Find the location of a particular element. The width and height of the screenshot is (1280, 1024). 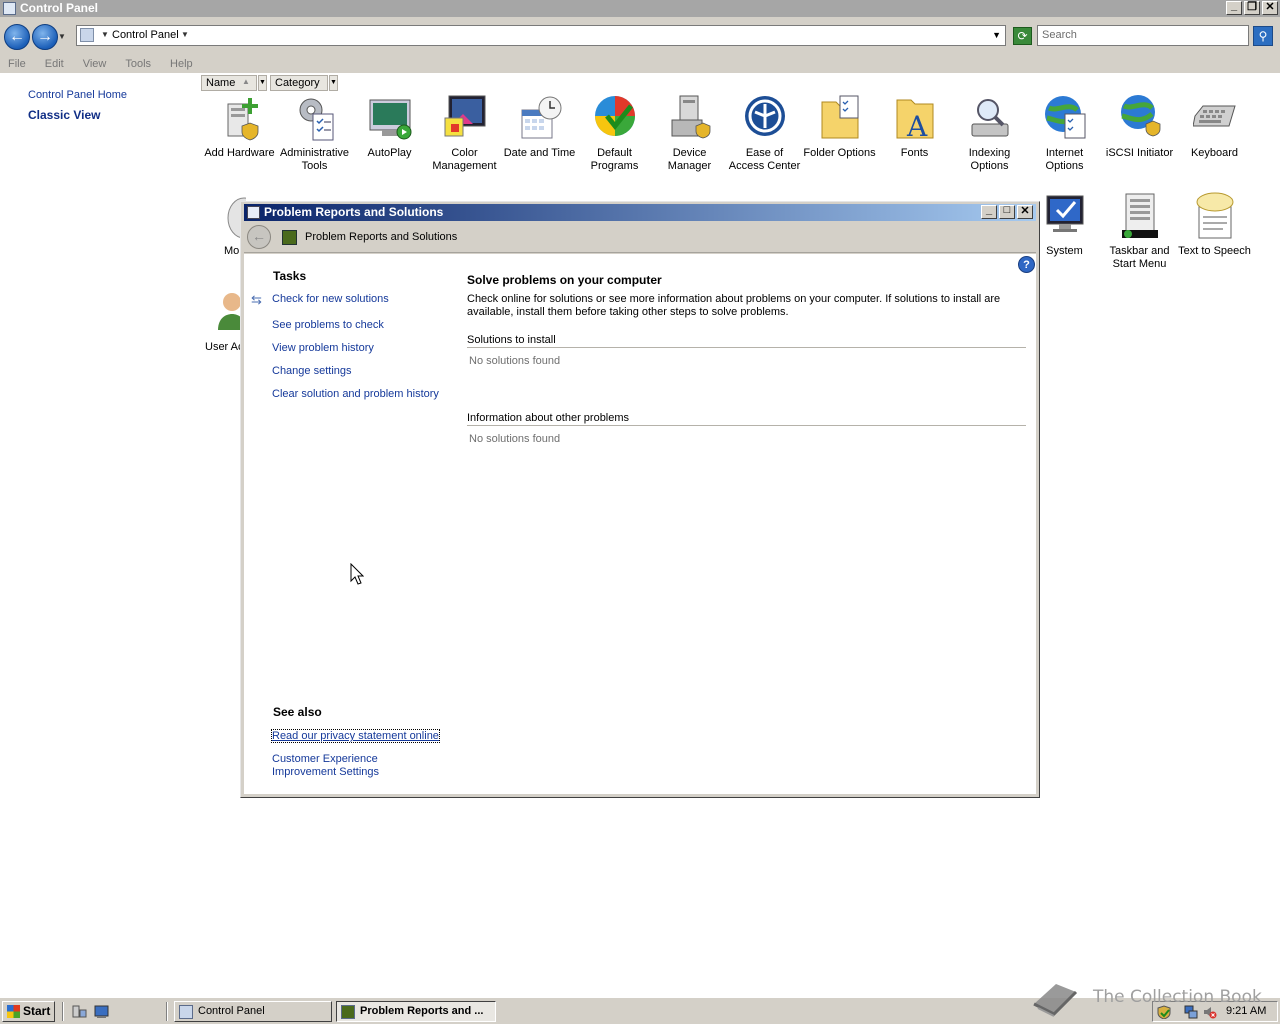

watermark-text: The Collection Book is located at coordinates (1177, 997).